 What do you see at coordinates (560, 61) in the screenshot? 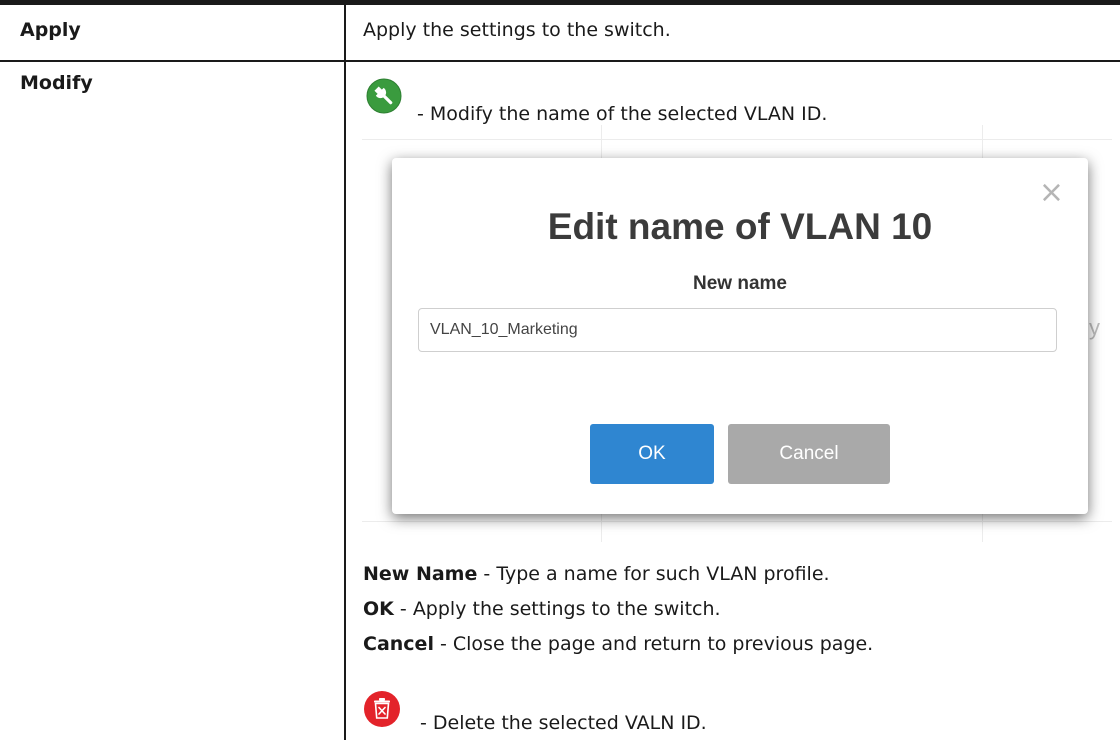
I see `row-divider` at bounding box center [560, 61].